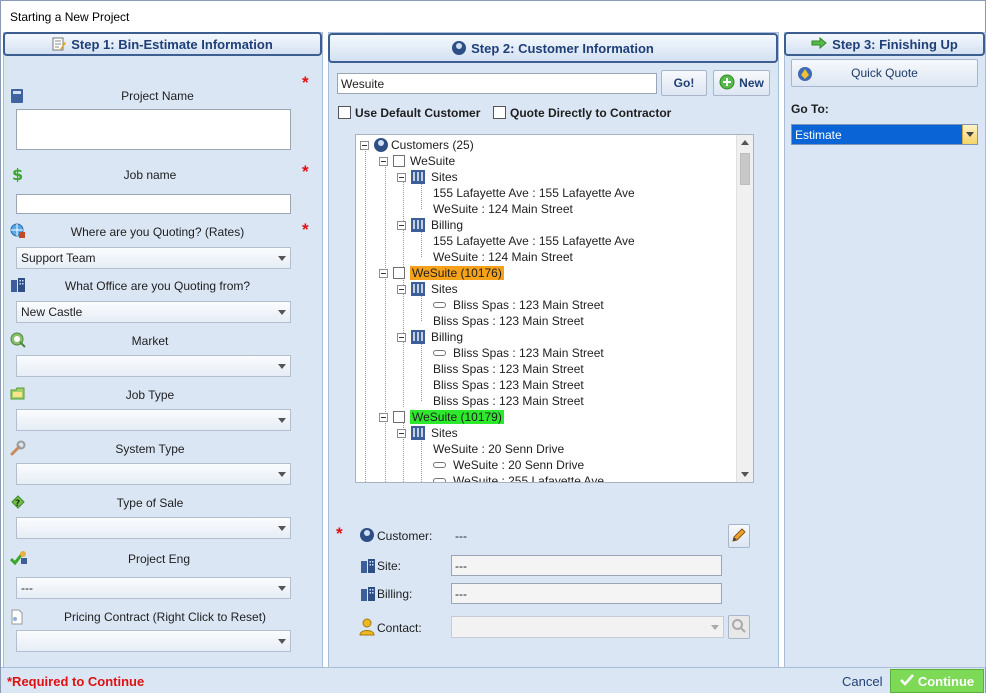 This screenshot has height=693, width=986. I want to click on tree-customer-label: WeSuite, so click(433, 161).